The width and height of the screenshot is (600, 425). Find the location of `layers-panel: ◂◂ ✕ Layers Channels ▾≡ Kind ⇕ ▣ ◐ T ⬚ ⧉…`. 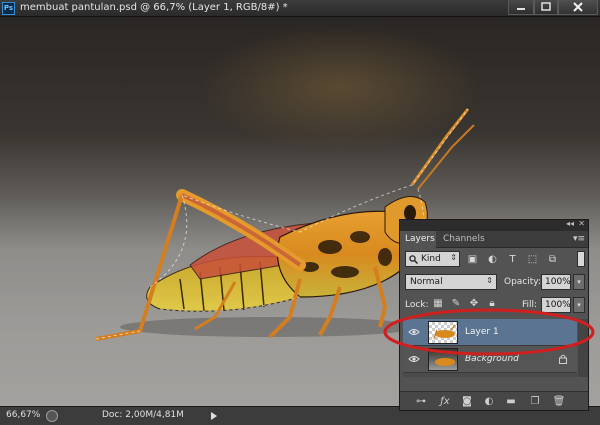

layers-panel: ◂◂ ✕ Layers Channels ▾≡ Kind ⇕ ▣ ◐ T ⬚ ⧉… is located at coordinates (494, 315).